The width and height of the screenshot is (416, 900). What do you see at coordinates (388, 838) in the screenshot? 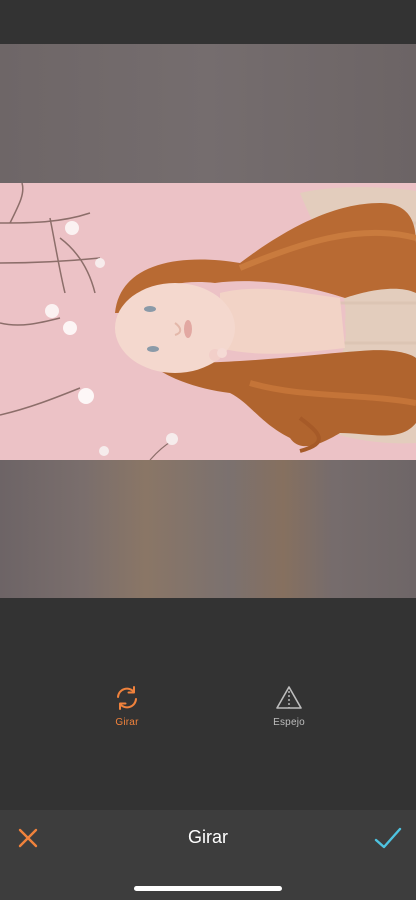
I see `checkmark-icon` at bounding box center [388, 838].